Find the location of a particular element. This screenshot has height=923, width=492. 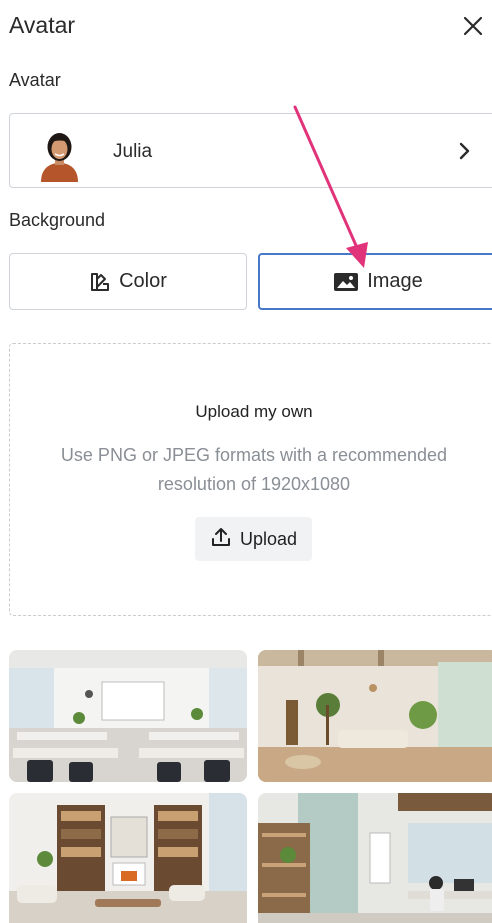

panel-title: Avatar is located at coordinates (42, 25).